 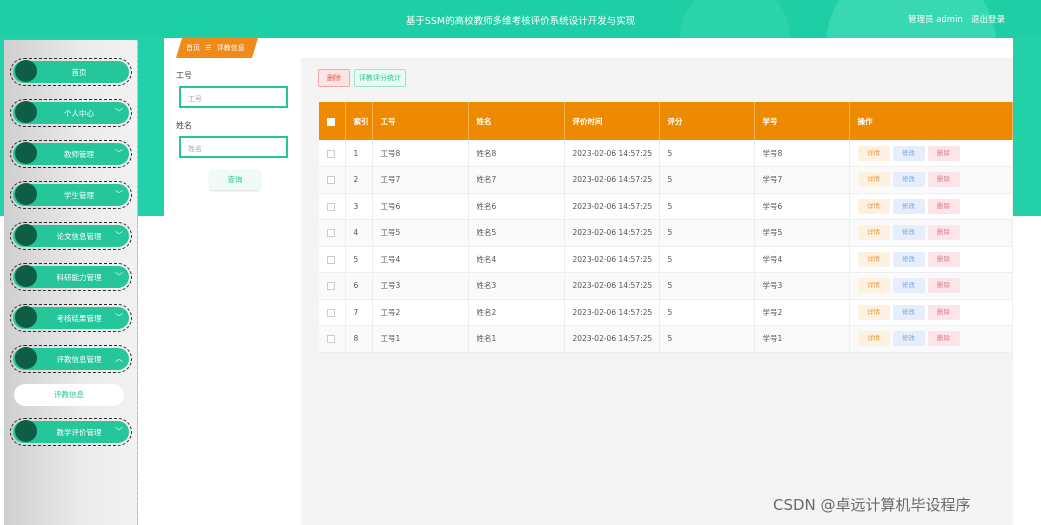 I want to click on emp-id-input: 工号, so click(x=233, y=97).